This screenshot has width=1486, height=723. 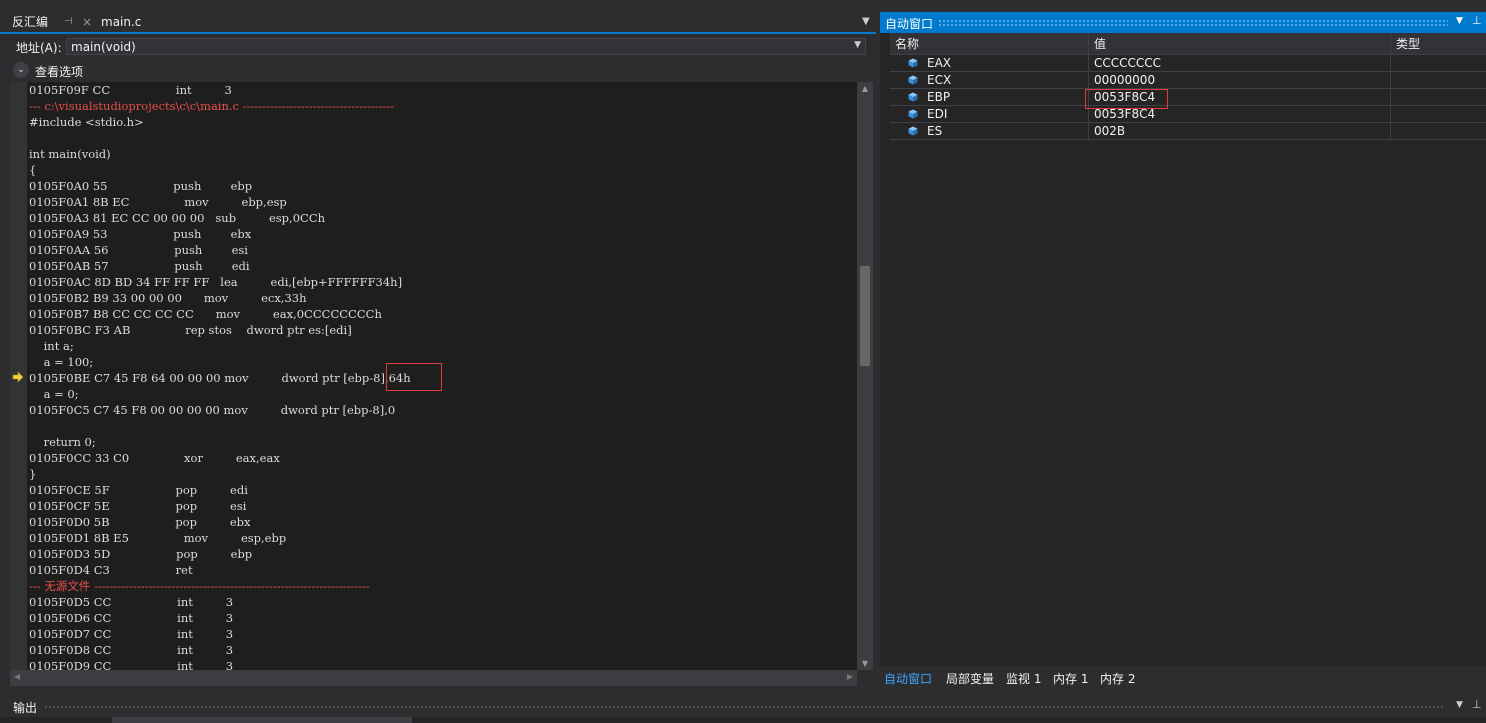 I want to click on view-options-label: 查看选项, so click(x=59, y=71).